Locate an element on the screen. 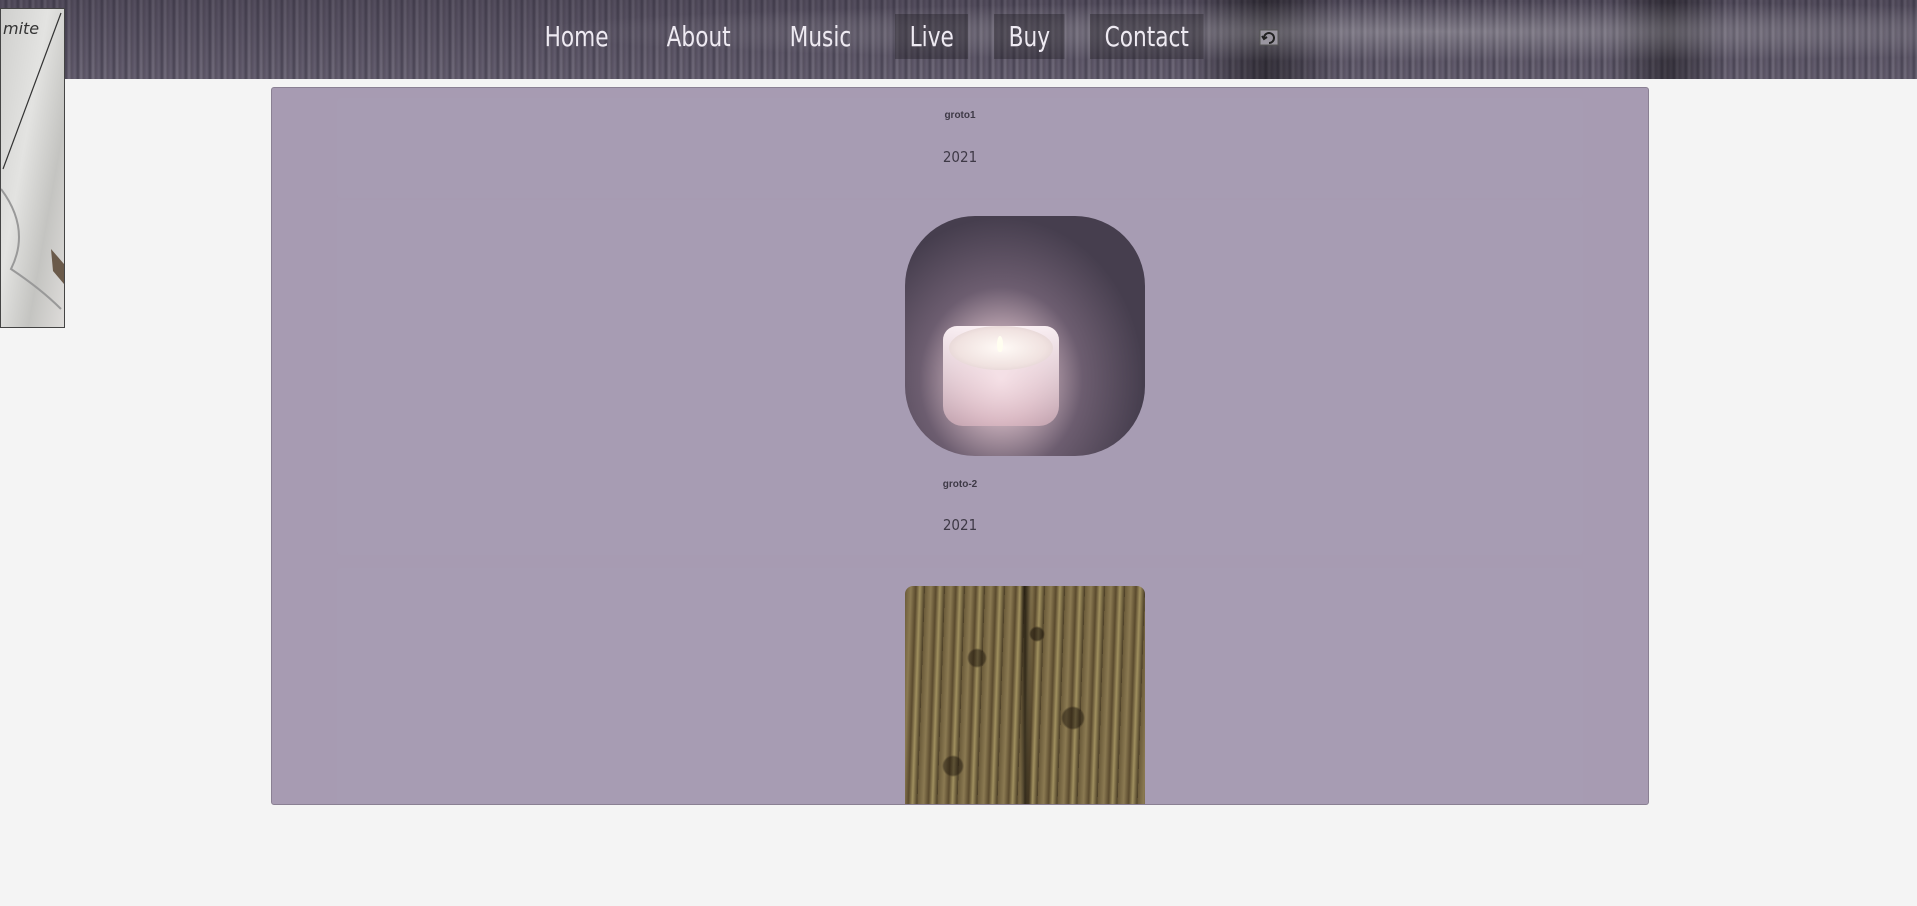 This screenshot has height=906, width=1917. release-title: groto1 is located at coordinates (960, 115).